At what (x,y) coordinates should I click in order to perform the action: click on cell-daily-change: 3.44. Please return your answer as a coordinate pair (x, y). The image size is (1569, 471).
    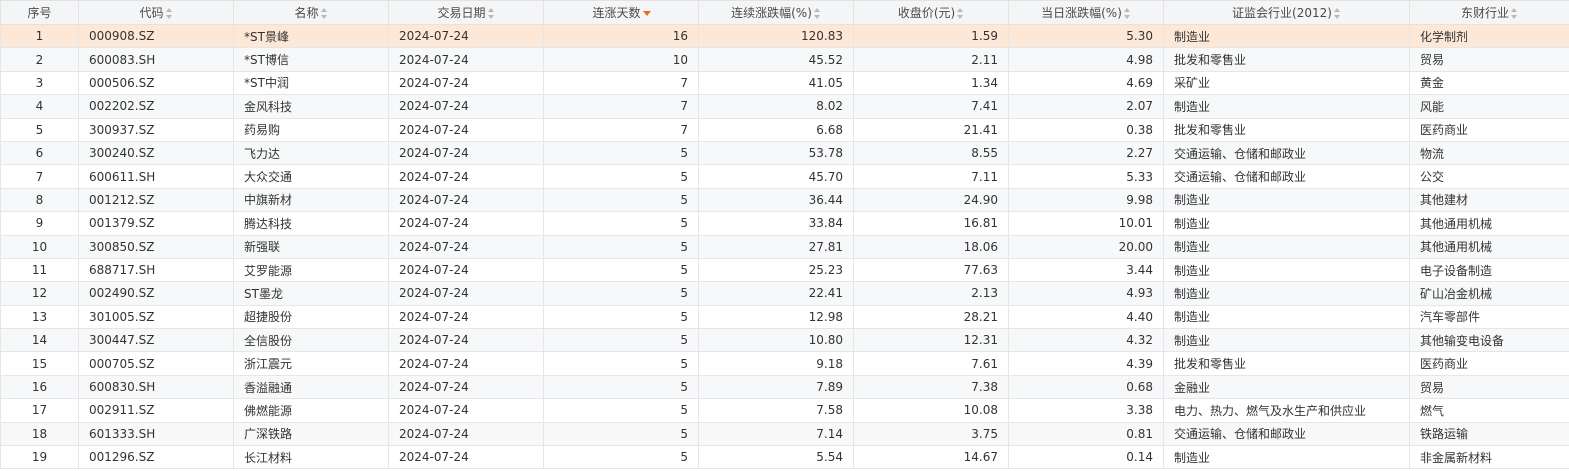
    Looking at the image, I should click on (1086, 270).